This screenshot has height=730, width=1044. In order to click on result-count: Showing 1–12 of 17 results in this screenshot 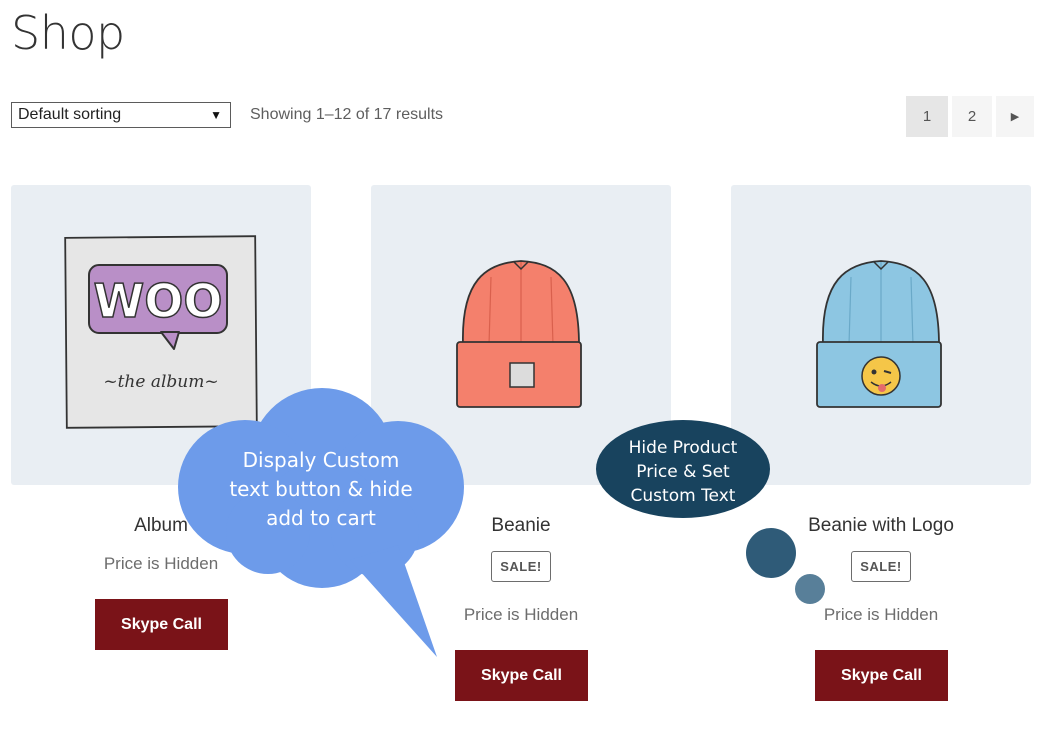, I will do `click(347, 114)`.